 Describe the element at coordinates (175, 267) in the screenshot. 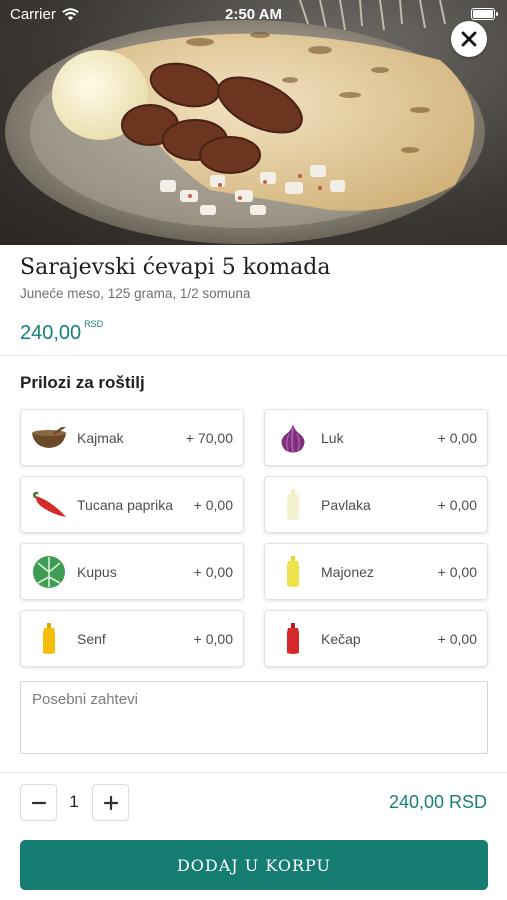

I see `product-name: Sarajevski ćevapi 5 komada` at that location.